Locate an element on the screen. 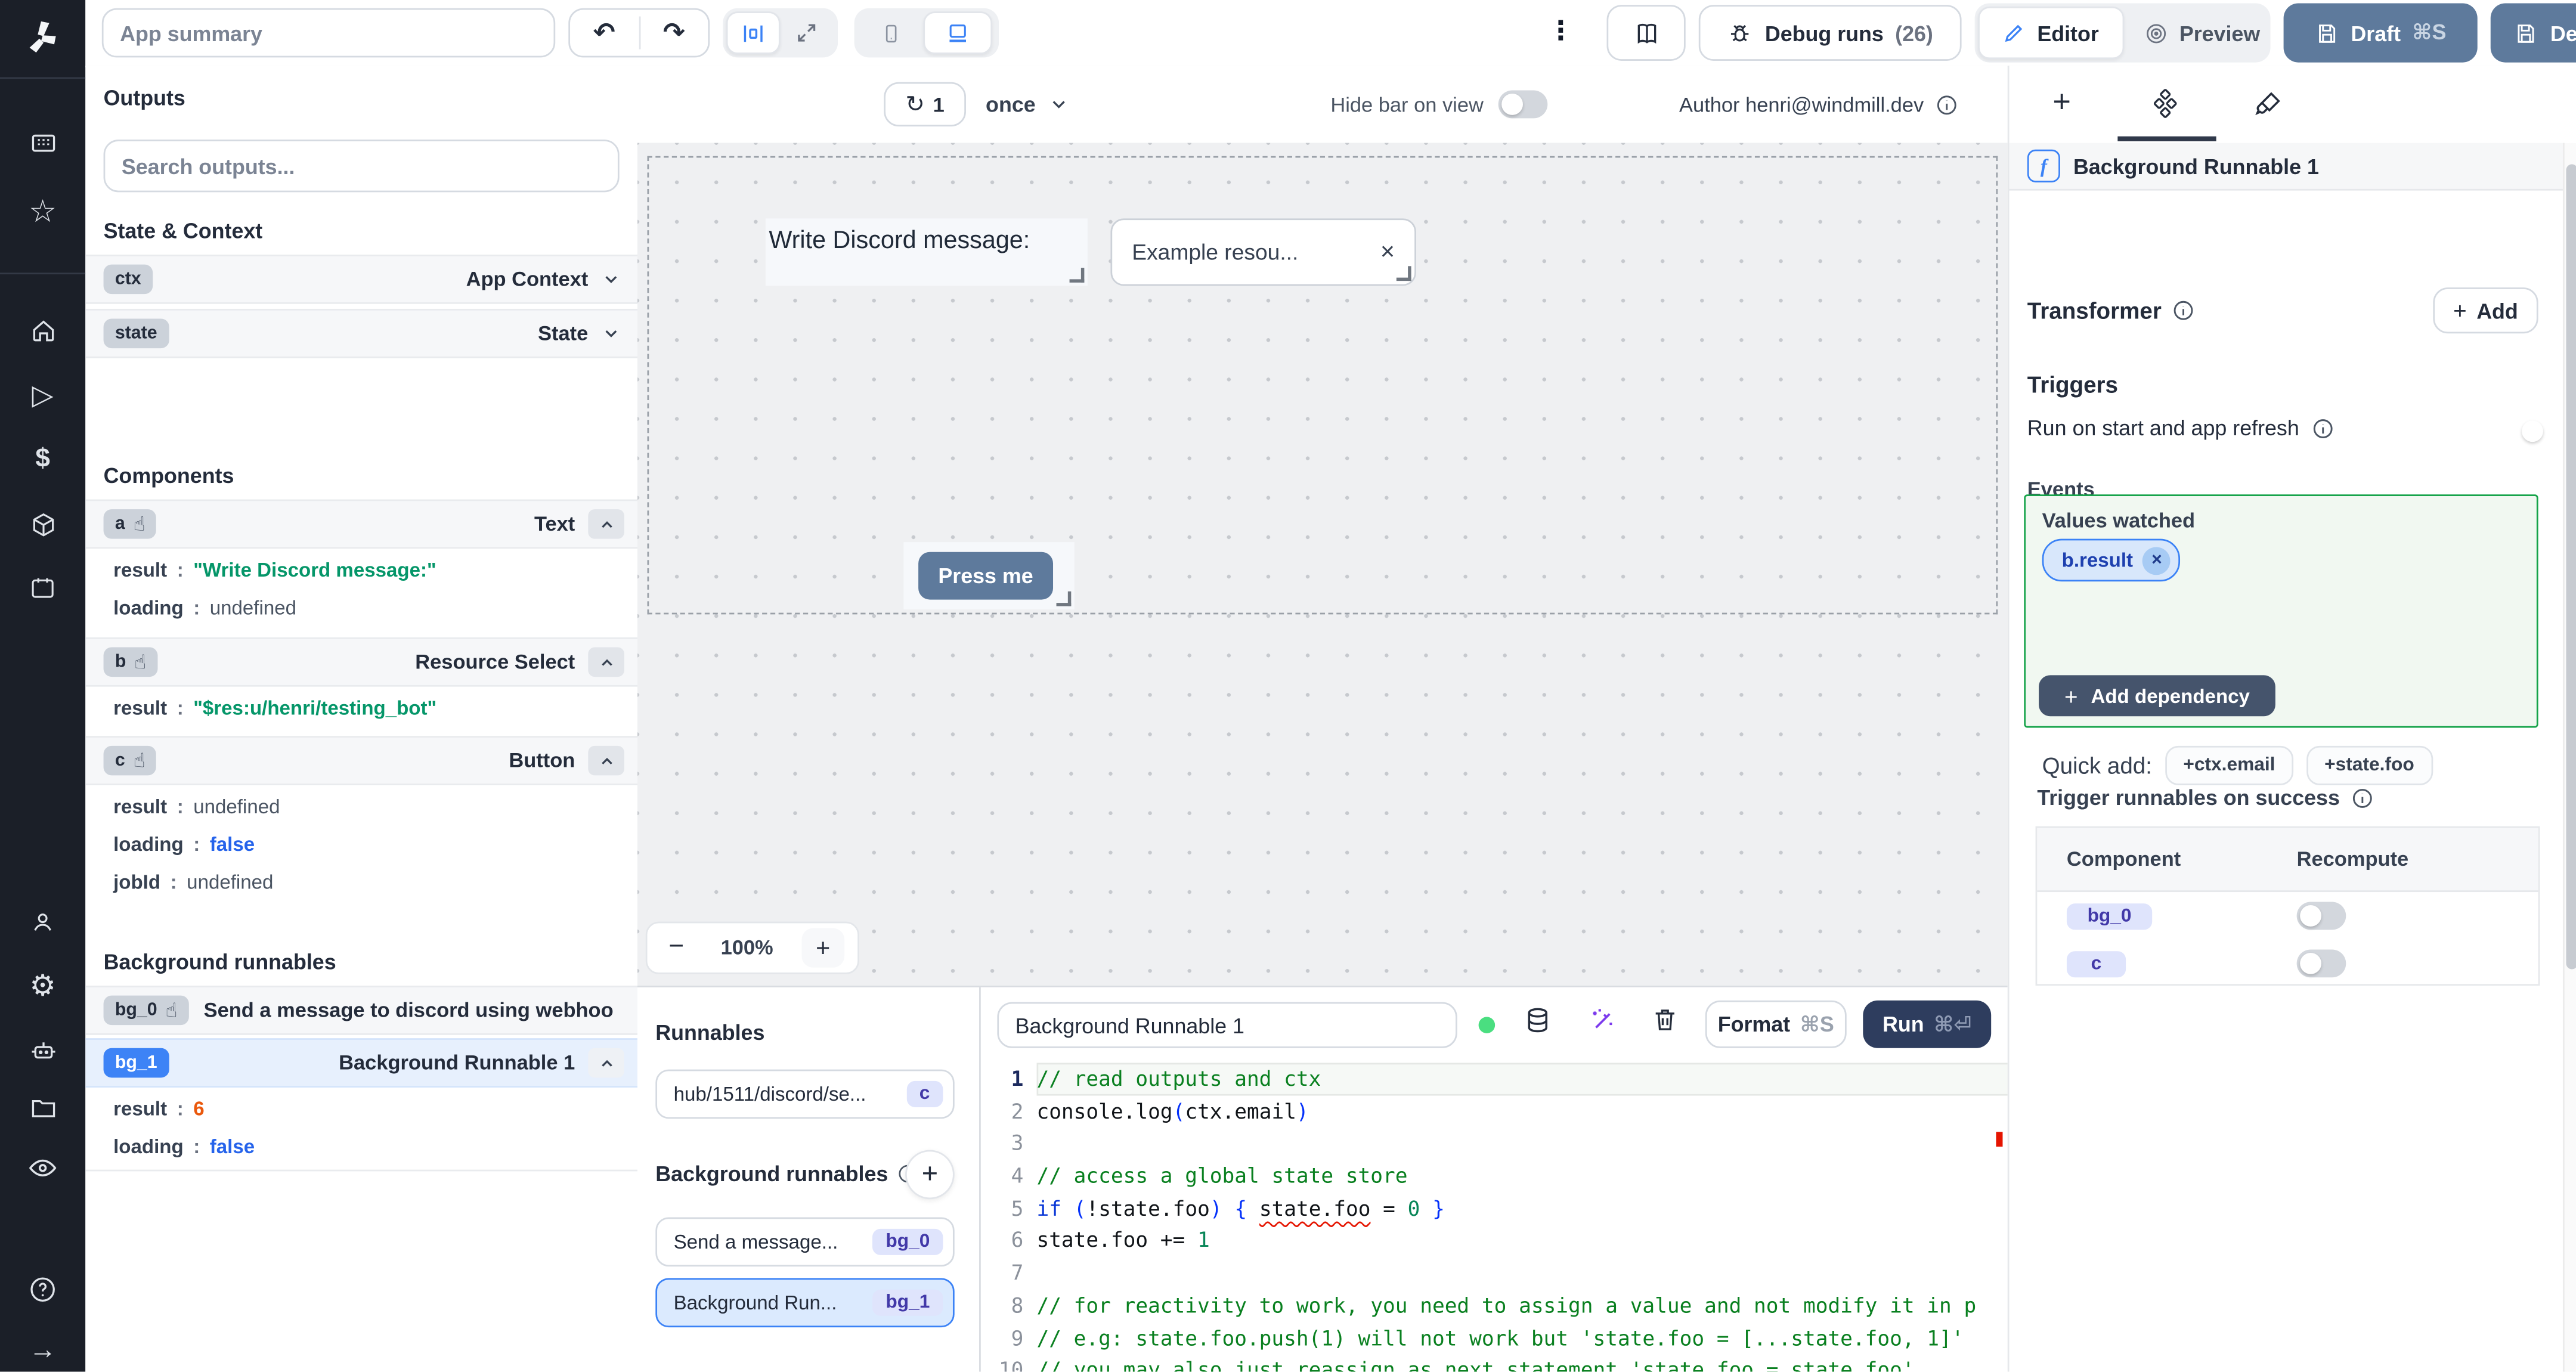 This screenshot has width=2576, height=1372. add-dependency-button: + Add dependency is located at coordinates (2157, 696).